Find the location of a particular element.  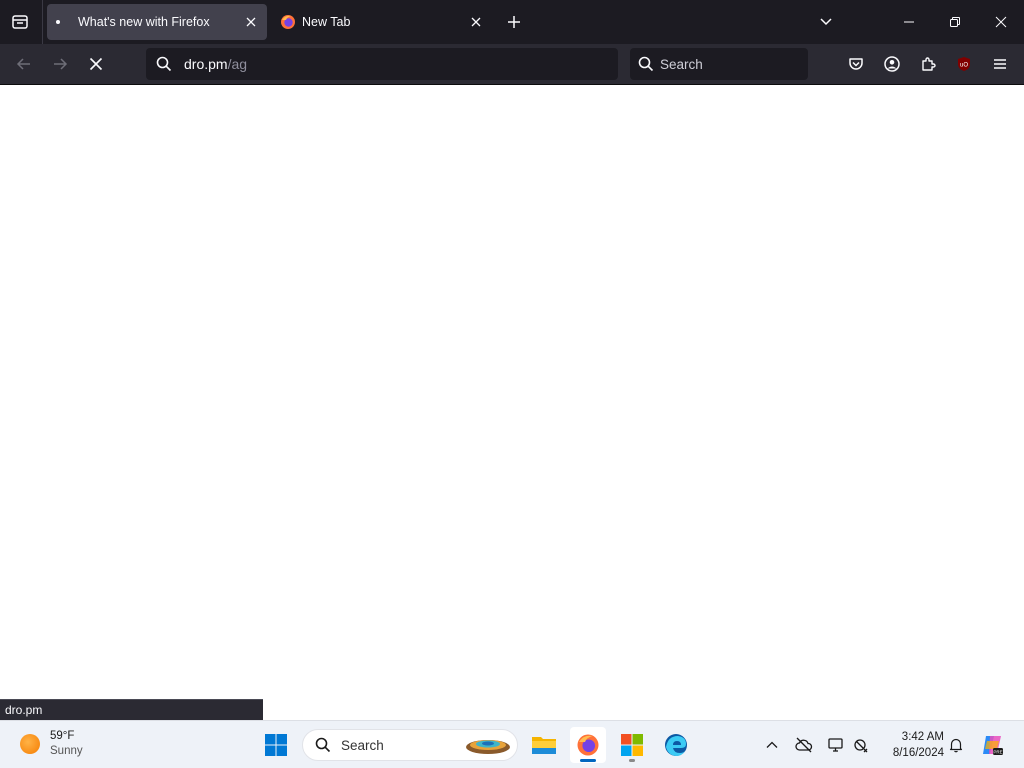

window-close-icon is located at coordinates (1001, 22).